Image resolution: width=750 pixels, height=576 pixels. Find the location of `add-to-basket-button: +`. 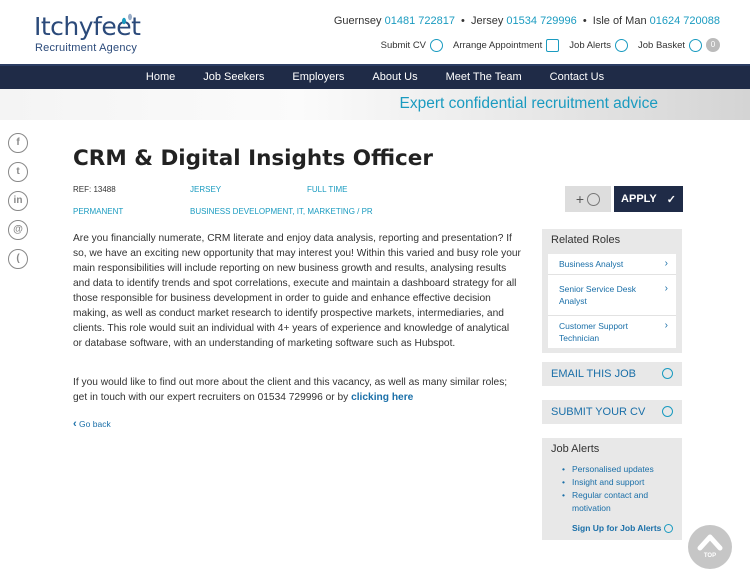

add-to-basket-button: + is located at coordinates (588, 199).